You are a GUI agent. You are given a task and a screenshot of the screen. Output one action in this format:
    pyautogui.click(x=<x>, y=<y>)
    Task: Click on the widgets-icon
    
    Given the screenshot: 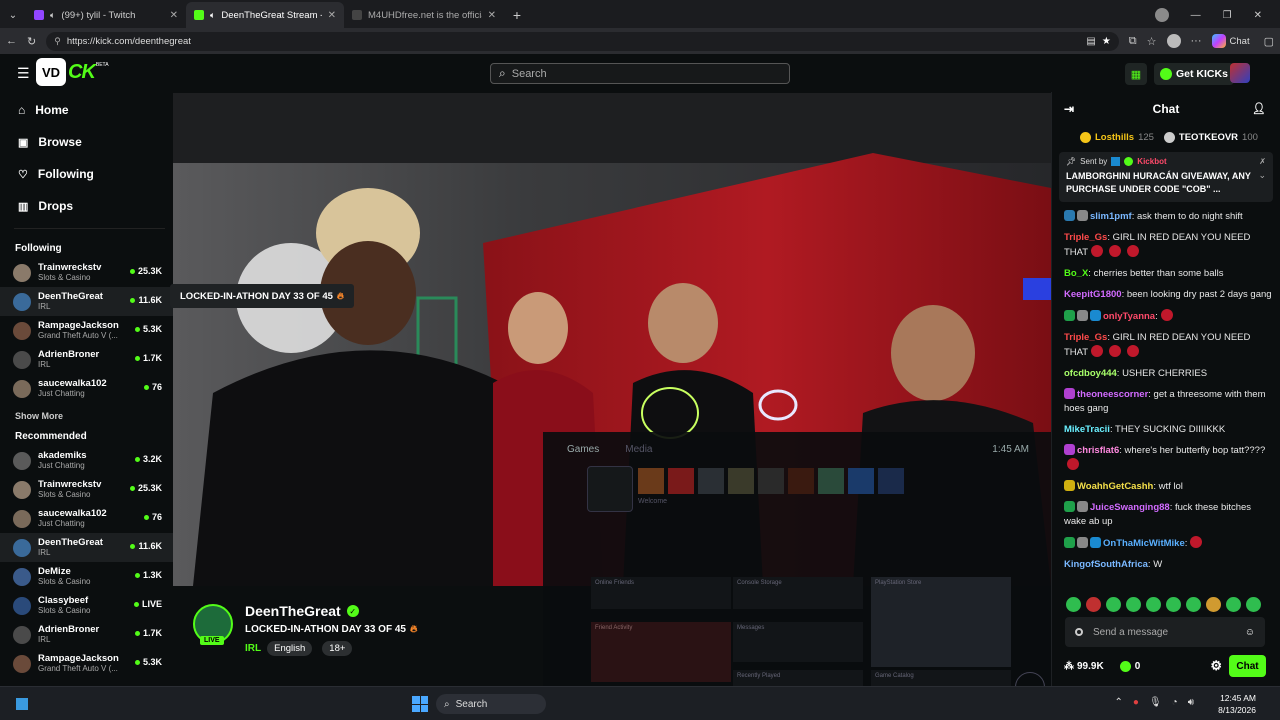 What is the action you would take?
    pyautogui.click(x=22, y=704)
    